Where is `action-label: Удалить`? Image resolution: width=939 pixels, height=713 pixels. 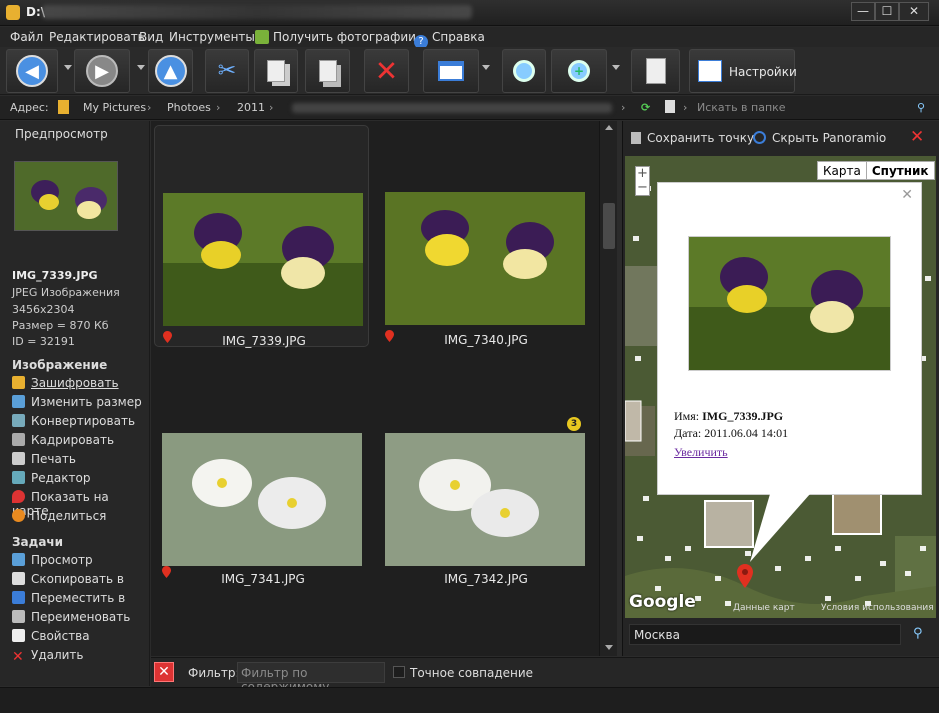 action-label: Удалить is located at coordinates (57, 655).